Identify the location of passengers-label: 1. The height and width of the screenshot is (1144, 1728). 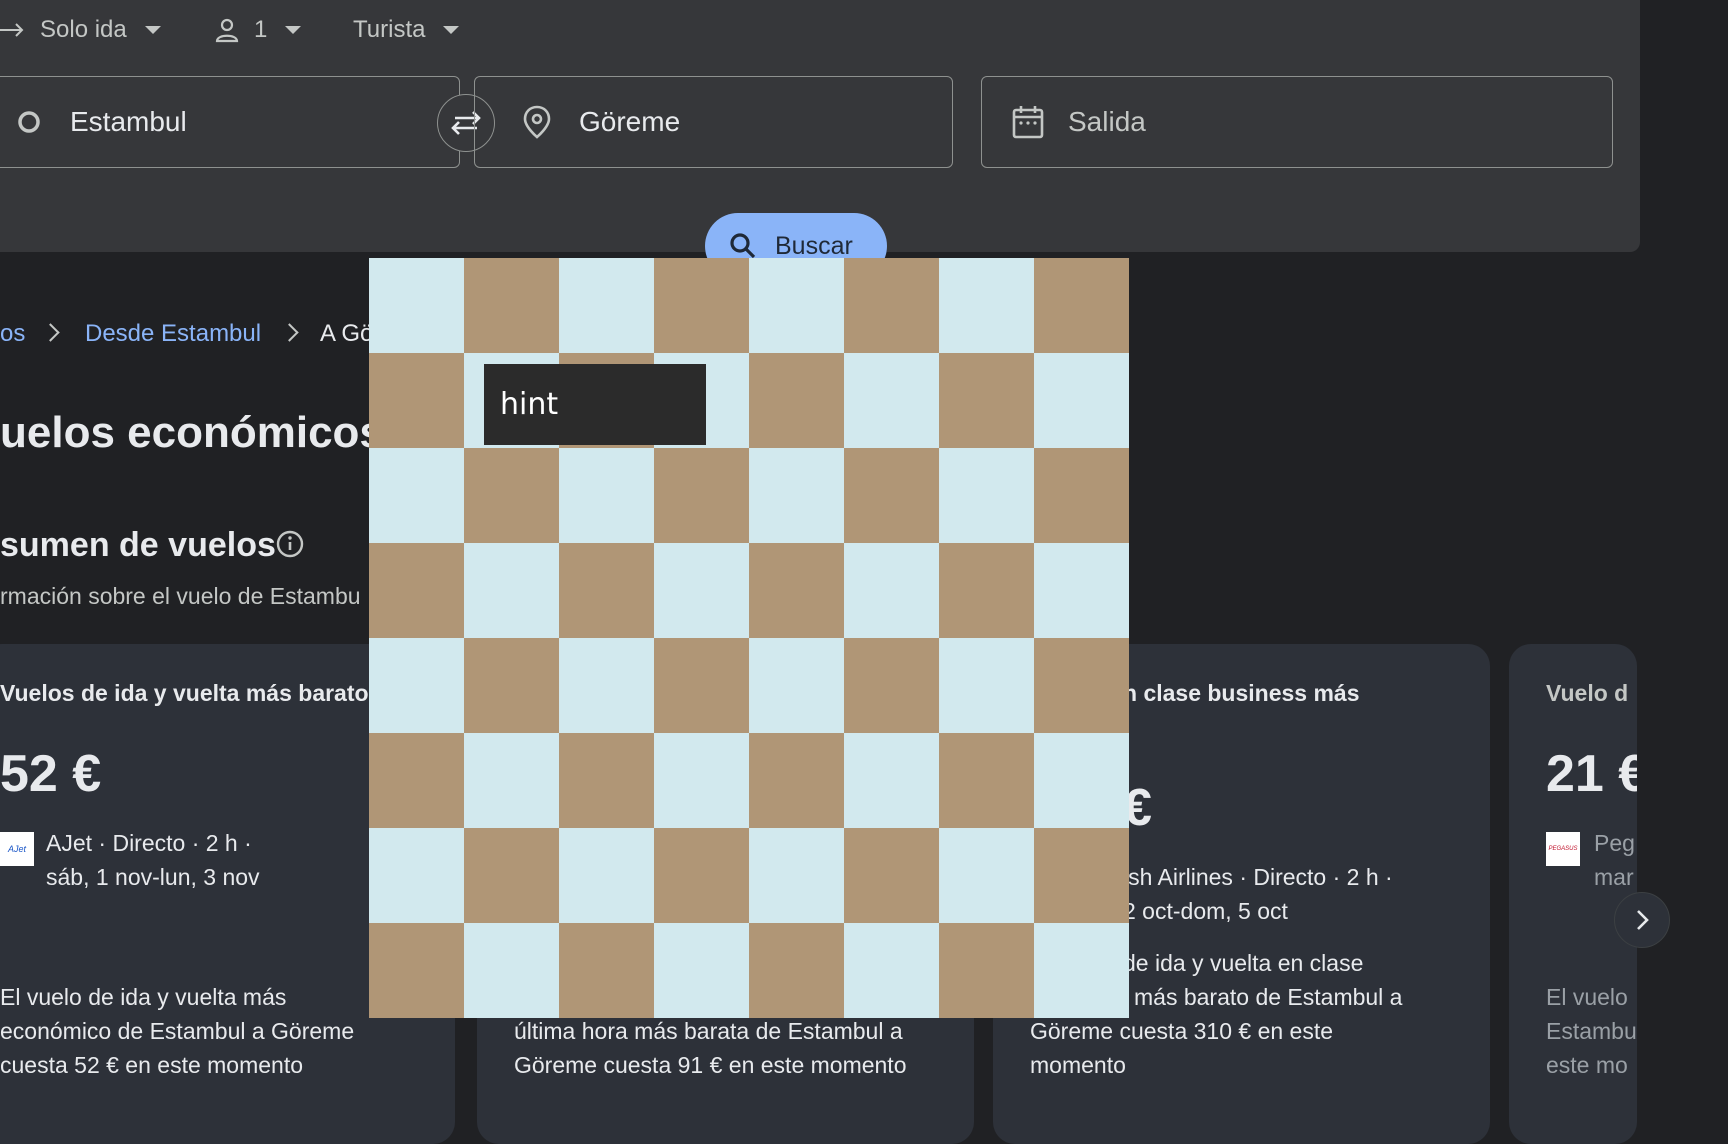
(261, 29).